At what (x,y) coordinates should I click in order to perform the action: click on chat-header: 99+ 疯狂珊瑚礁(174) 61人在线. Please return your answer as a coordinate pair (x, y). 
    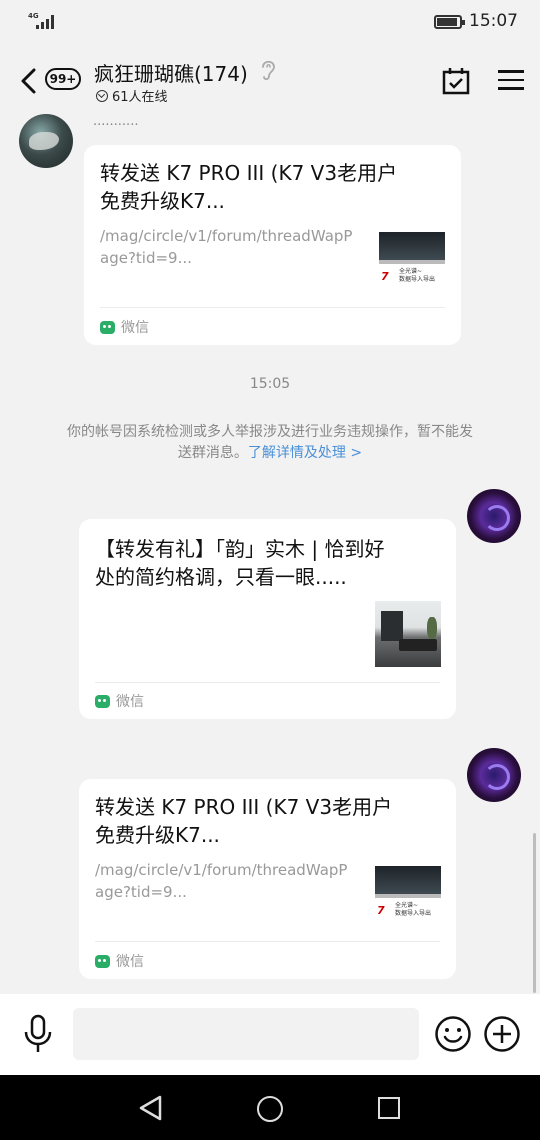
    Looking at the image, I should click on (270, 79).